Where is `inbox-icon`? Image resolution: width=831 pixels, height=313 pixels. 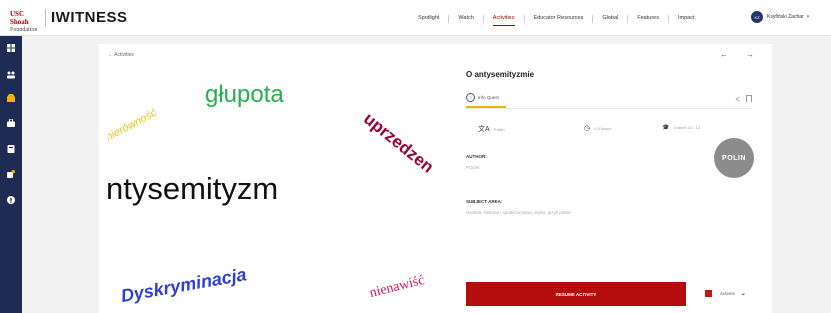 inbox-icon is located at coordinates (11, 98).